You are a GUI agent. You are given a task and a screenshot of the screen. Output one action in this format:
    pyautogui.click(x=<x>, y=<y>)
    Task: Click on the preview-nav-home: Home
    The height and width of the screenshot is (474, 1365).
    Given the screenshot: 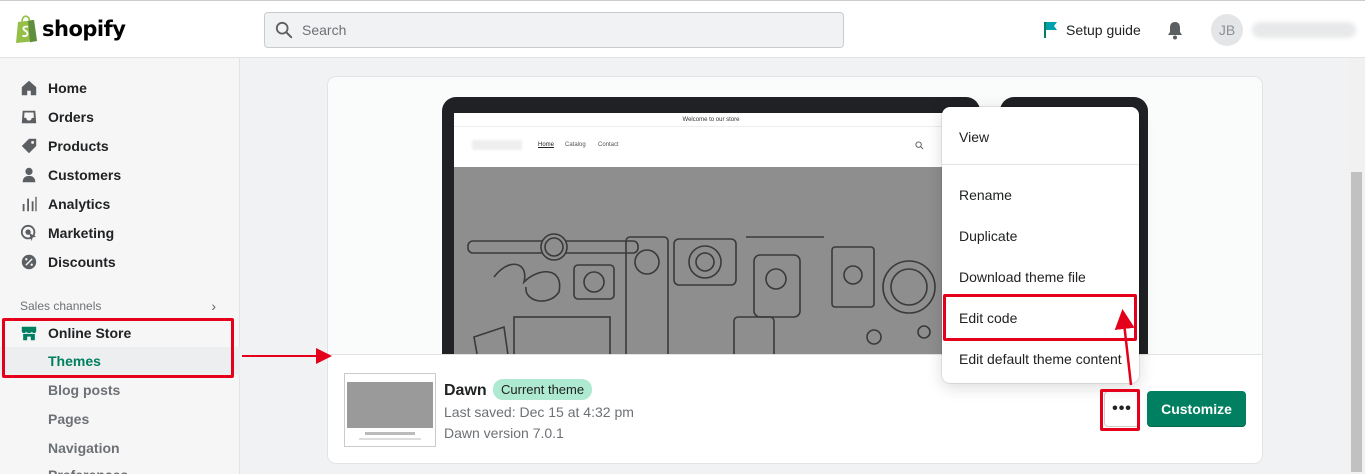 What is the action you would take?
    pyautogui.click(x=546, y=145)
    